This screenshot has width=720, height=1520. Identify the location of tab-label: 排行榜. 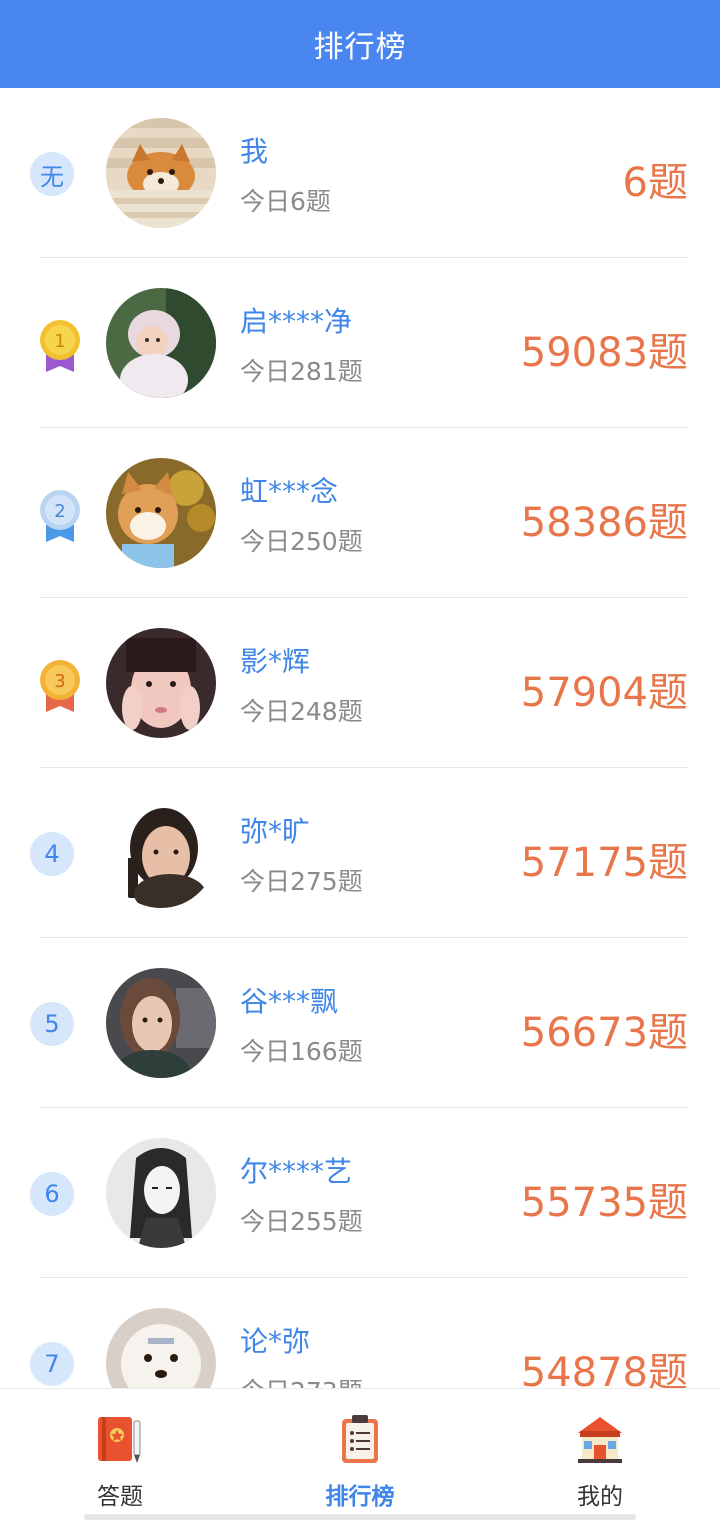
(360, 1497).